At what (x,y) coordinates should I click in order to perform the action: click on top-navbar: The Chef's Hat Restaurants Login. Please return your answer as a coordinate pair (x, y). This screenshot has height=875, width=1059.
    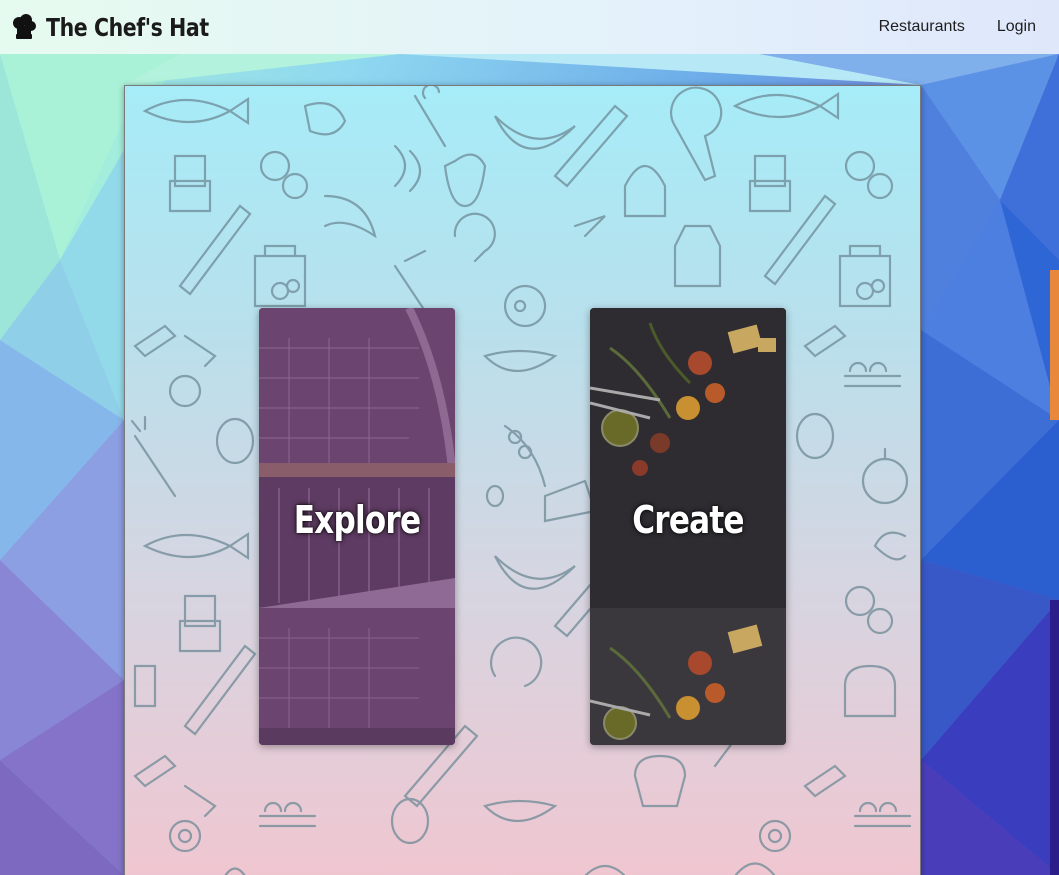
    Looking at the image, I should click on (529, 27).